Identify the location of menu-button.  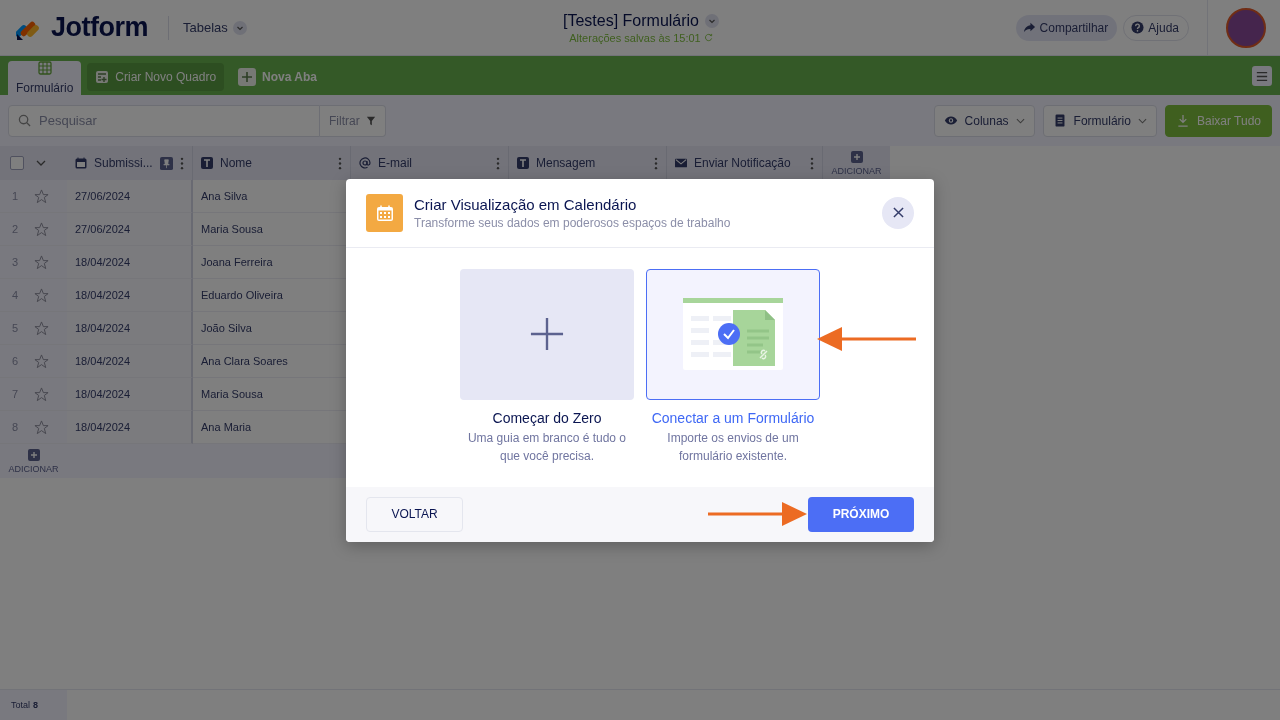
(1262, 76).